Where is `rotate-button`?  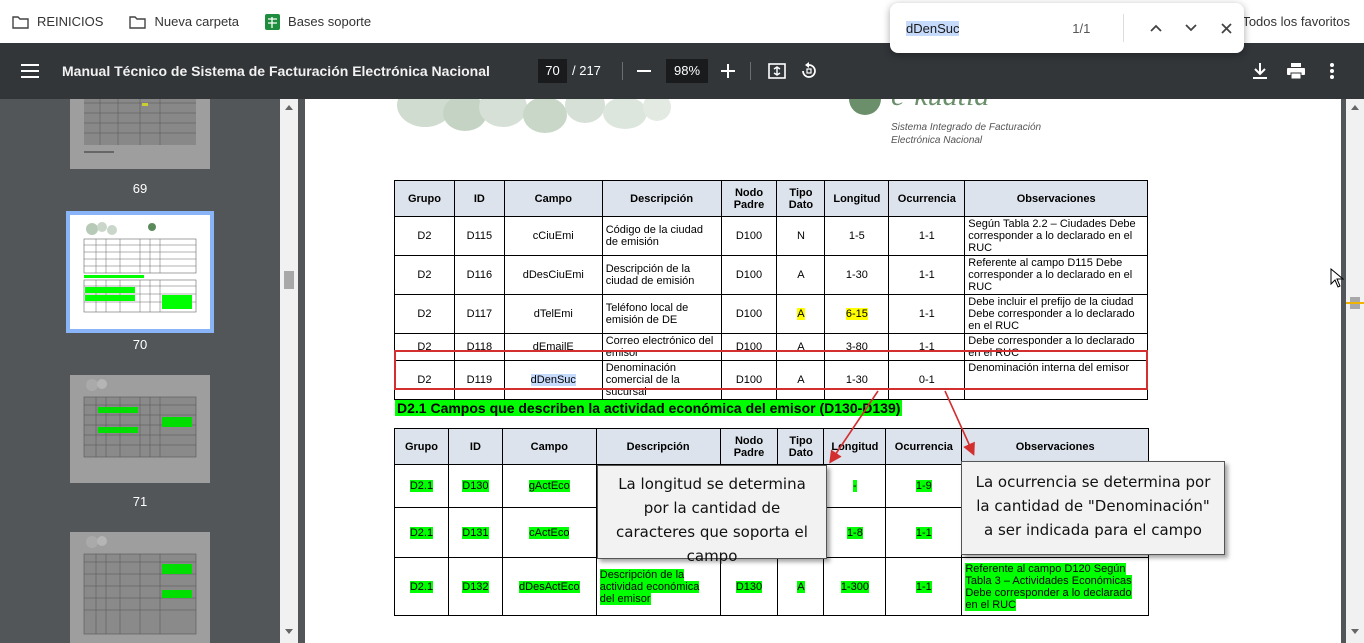
rotate-button is located at coordinates (809, 71).